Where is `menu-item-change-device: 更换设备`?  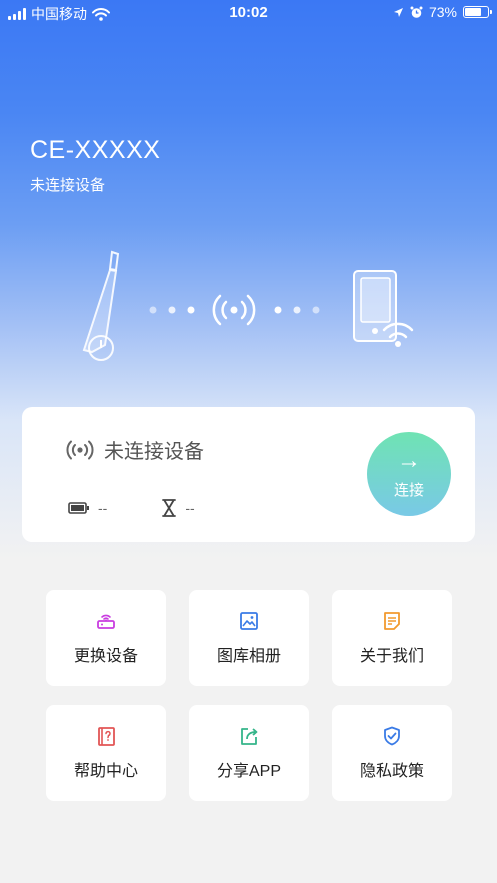
menu-item-change-device: 更换设备 is located at coordinates (106, 638).